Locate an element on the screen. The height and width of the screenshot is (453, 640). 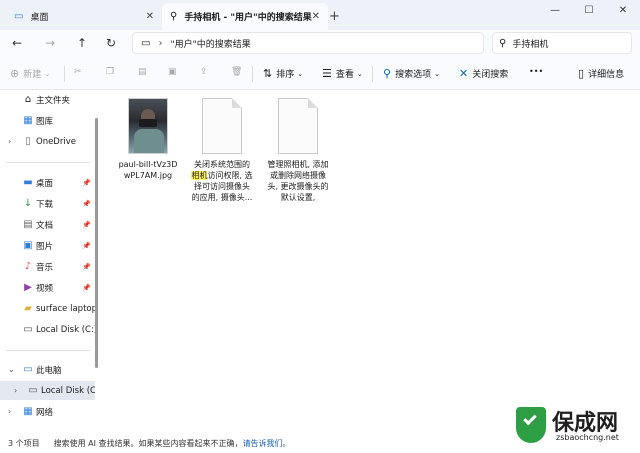
back-arrow-icon: ← is located at coordinates (17, 43).